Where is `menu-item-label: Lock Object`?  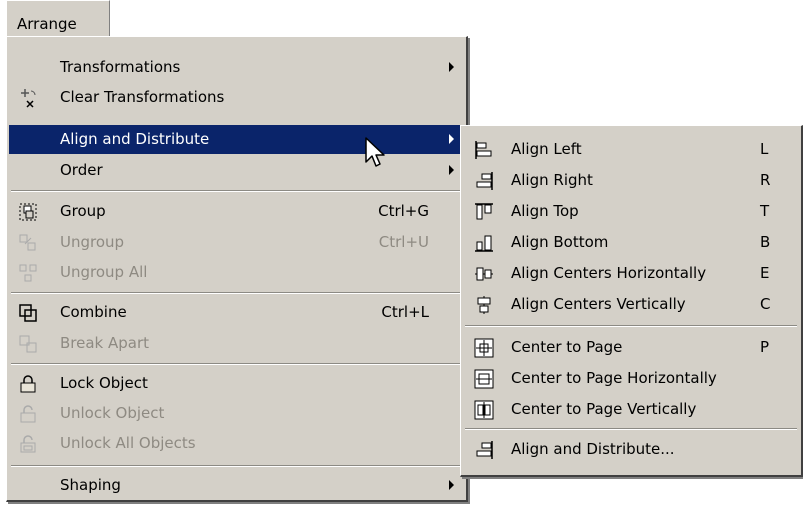 menu-item-label: Lock Object is located at coordinates (104, 383).